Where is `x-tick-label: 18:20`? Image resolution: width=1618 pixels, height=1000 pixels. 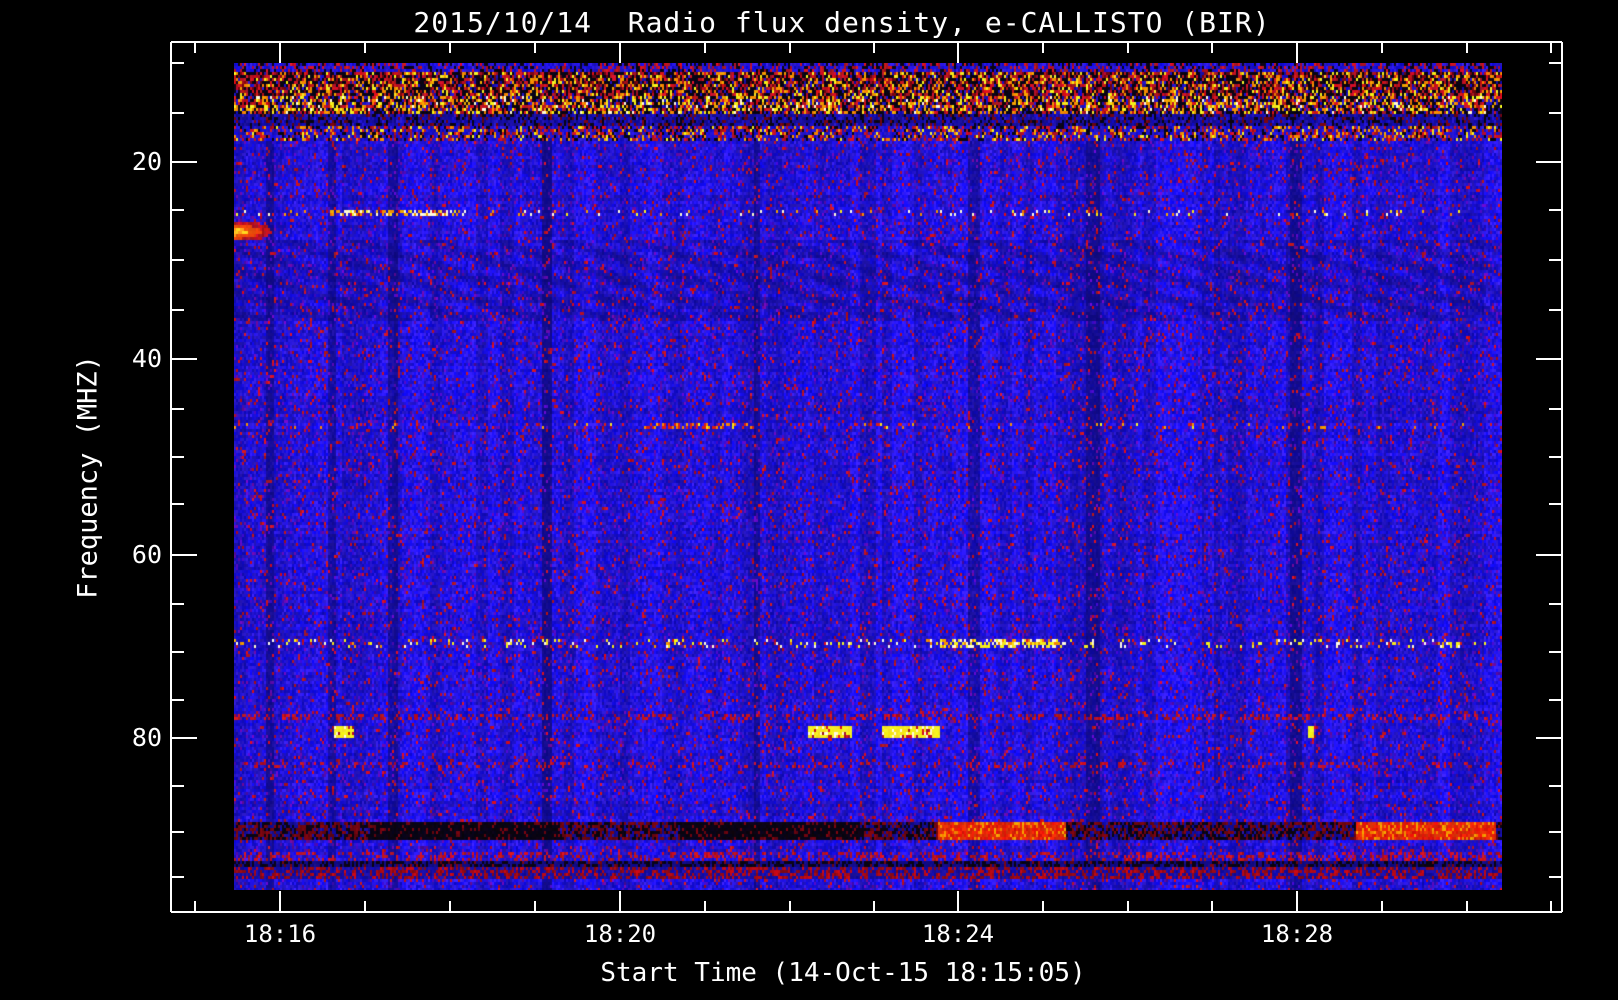 x-tick-label: 18:20 is located at coordinates (620, 934).